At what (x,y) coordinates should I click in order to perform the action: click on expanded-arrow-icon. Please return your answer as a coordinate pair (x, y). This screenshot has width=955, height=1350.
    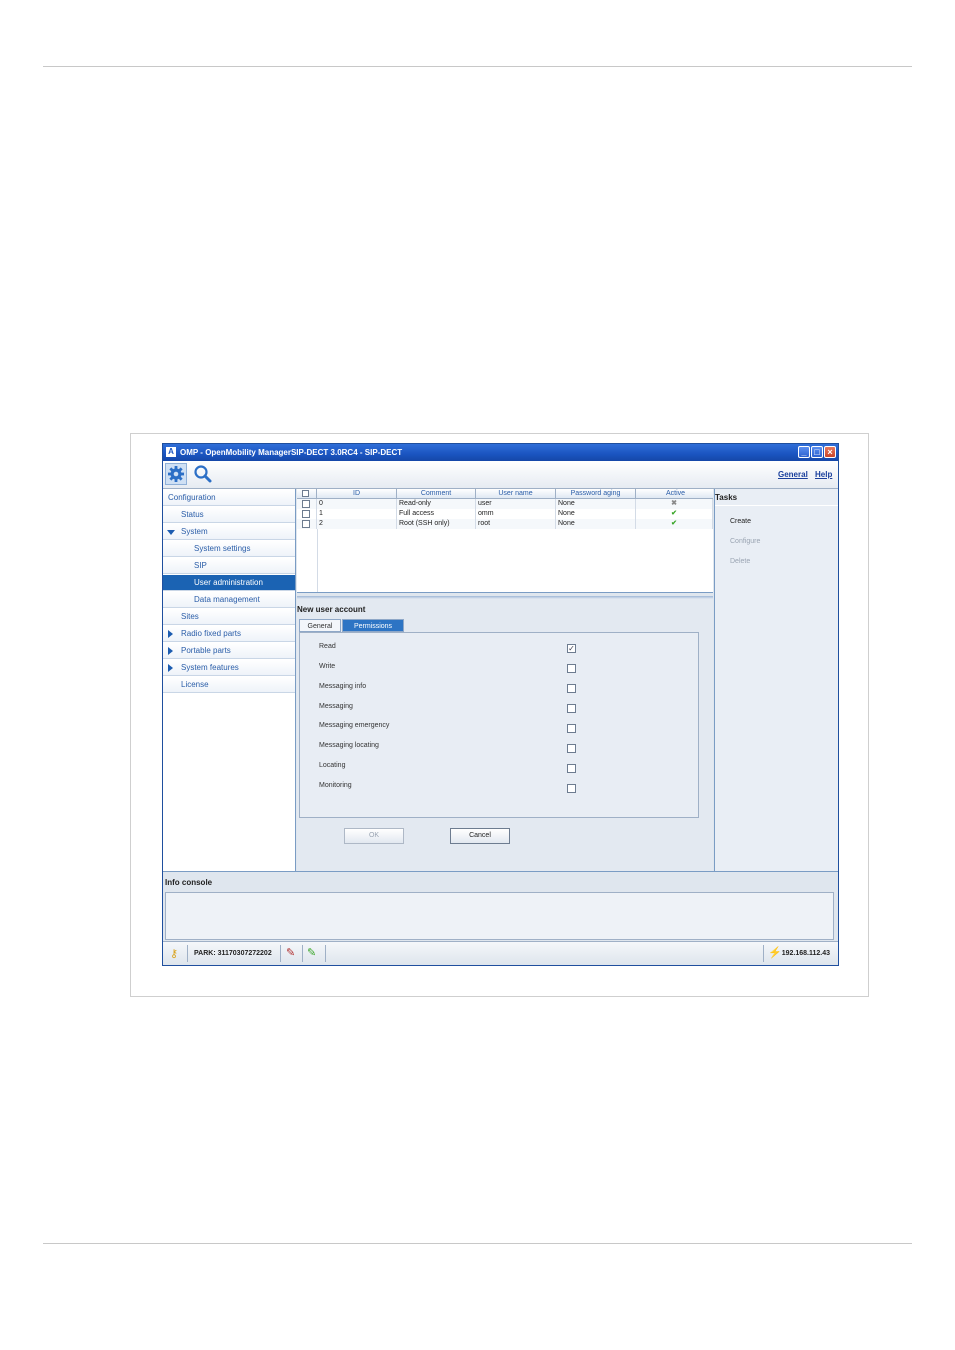
    Looking at the image, I should click on (171, 532).